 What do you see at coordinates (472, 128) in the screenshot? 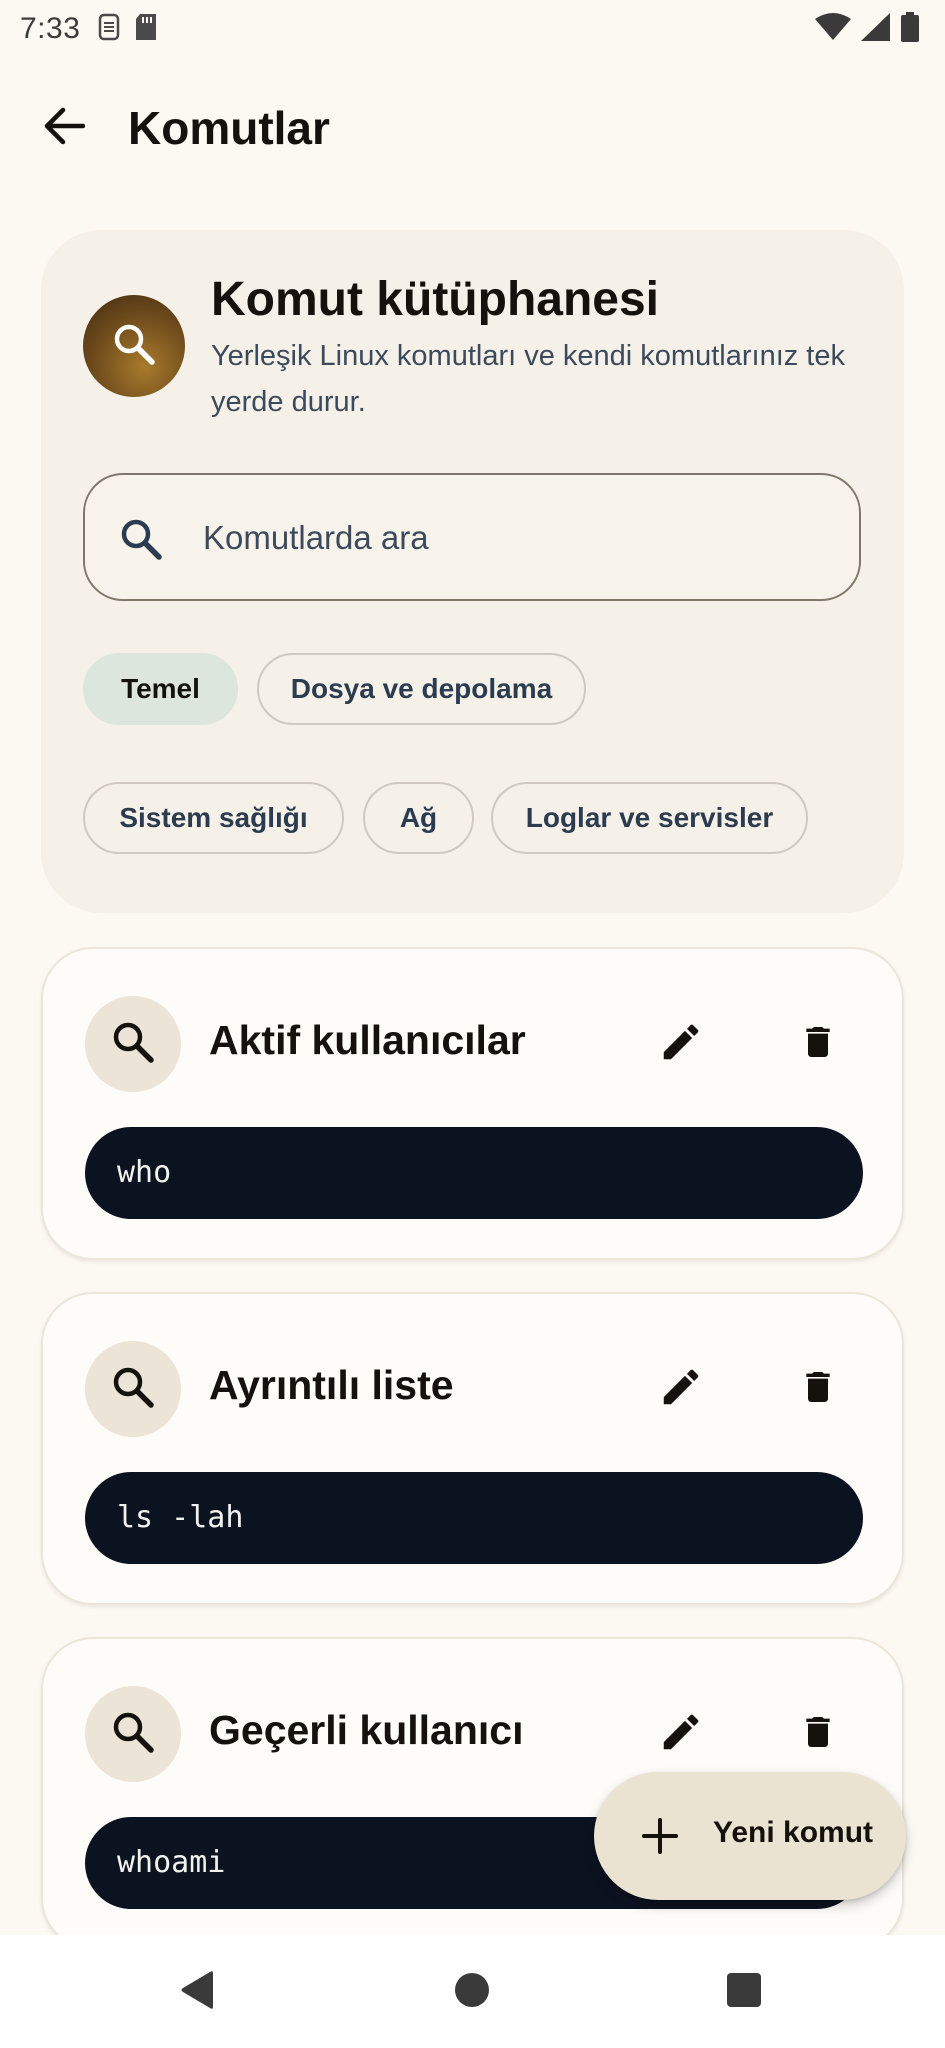
I see `app-bar: Komutlar` at bounding box center [472, 128].